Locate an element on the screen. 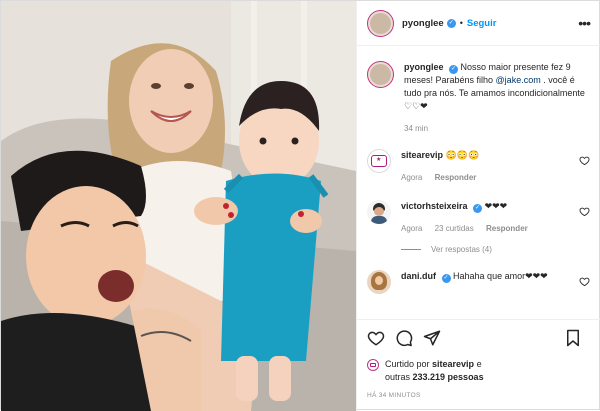 The height and width of the screenshot is (411, 600). liker-avatar is located at coordinates (373, 365).